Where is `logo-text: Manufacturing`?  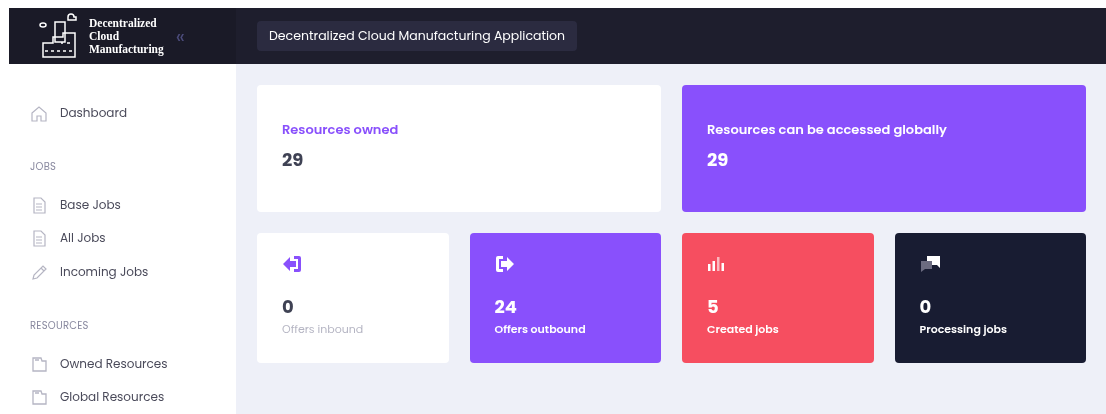 logo-text: Manufacturing is located at coordinates (126, 49).